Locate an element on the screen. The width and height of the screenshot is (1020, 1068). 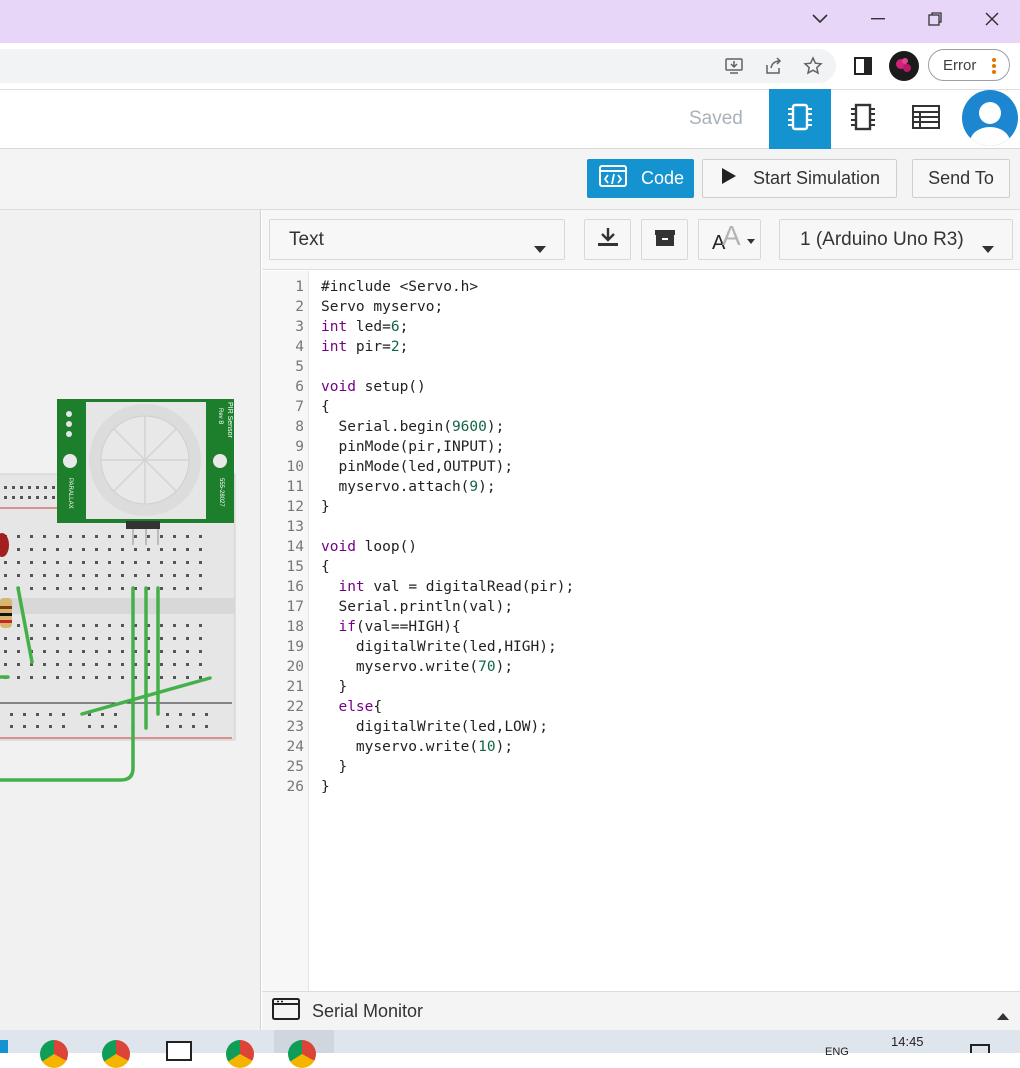
code-line: myservo.write(10); is located at coordinates (417, 747).